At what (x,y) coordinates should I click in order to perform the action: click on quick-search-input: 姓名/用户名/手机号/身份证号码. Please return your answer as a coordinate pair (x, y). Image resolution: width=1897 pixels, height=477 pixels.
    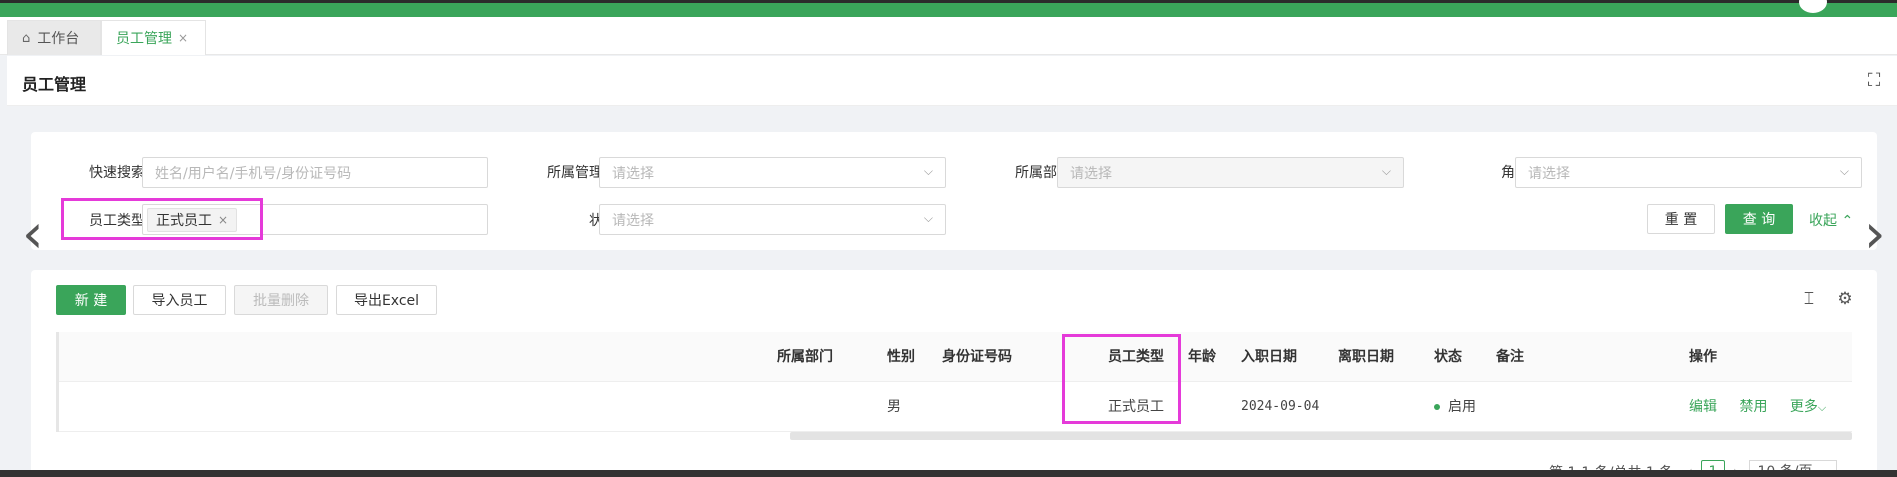
    Looking at the image, I should click on (315, 172).